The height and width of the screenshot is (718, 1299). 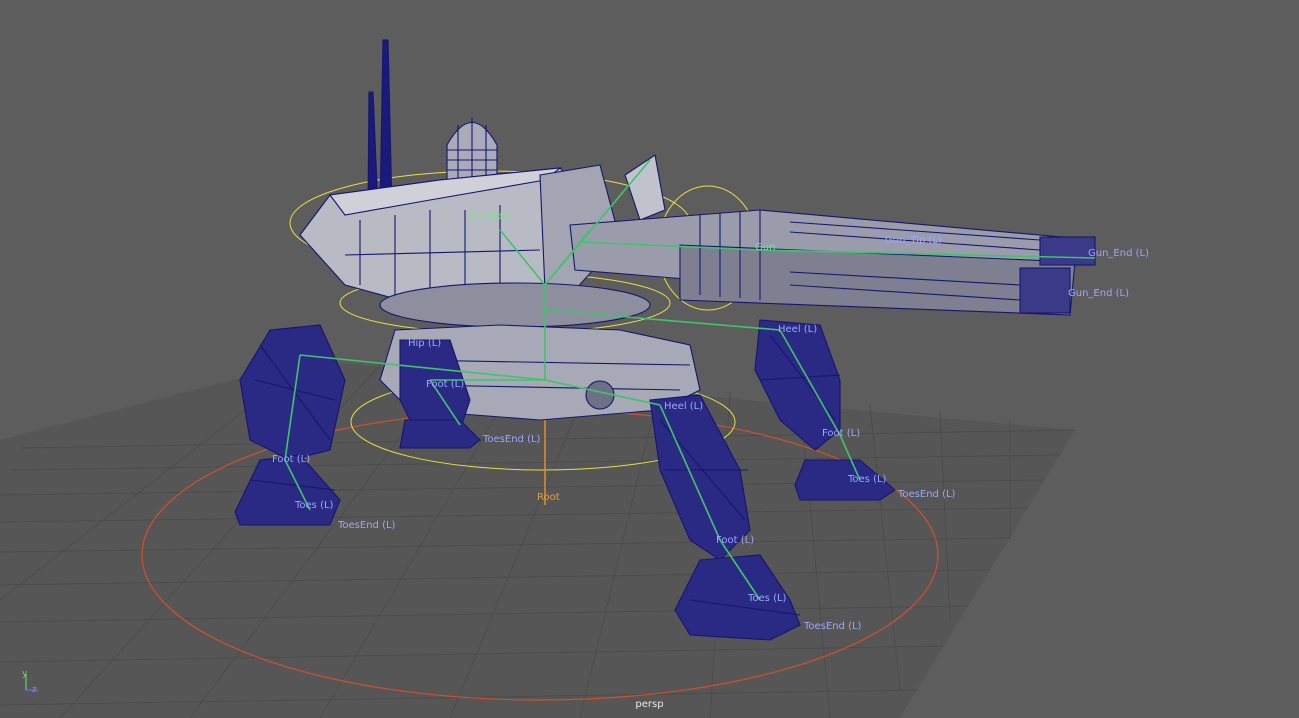 I want to click on toes-right-label: Toes (L), so click(x=867, y=479).